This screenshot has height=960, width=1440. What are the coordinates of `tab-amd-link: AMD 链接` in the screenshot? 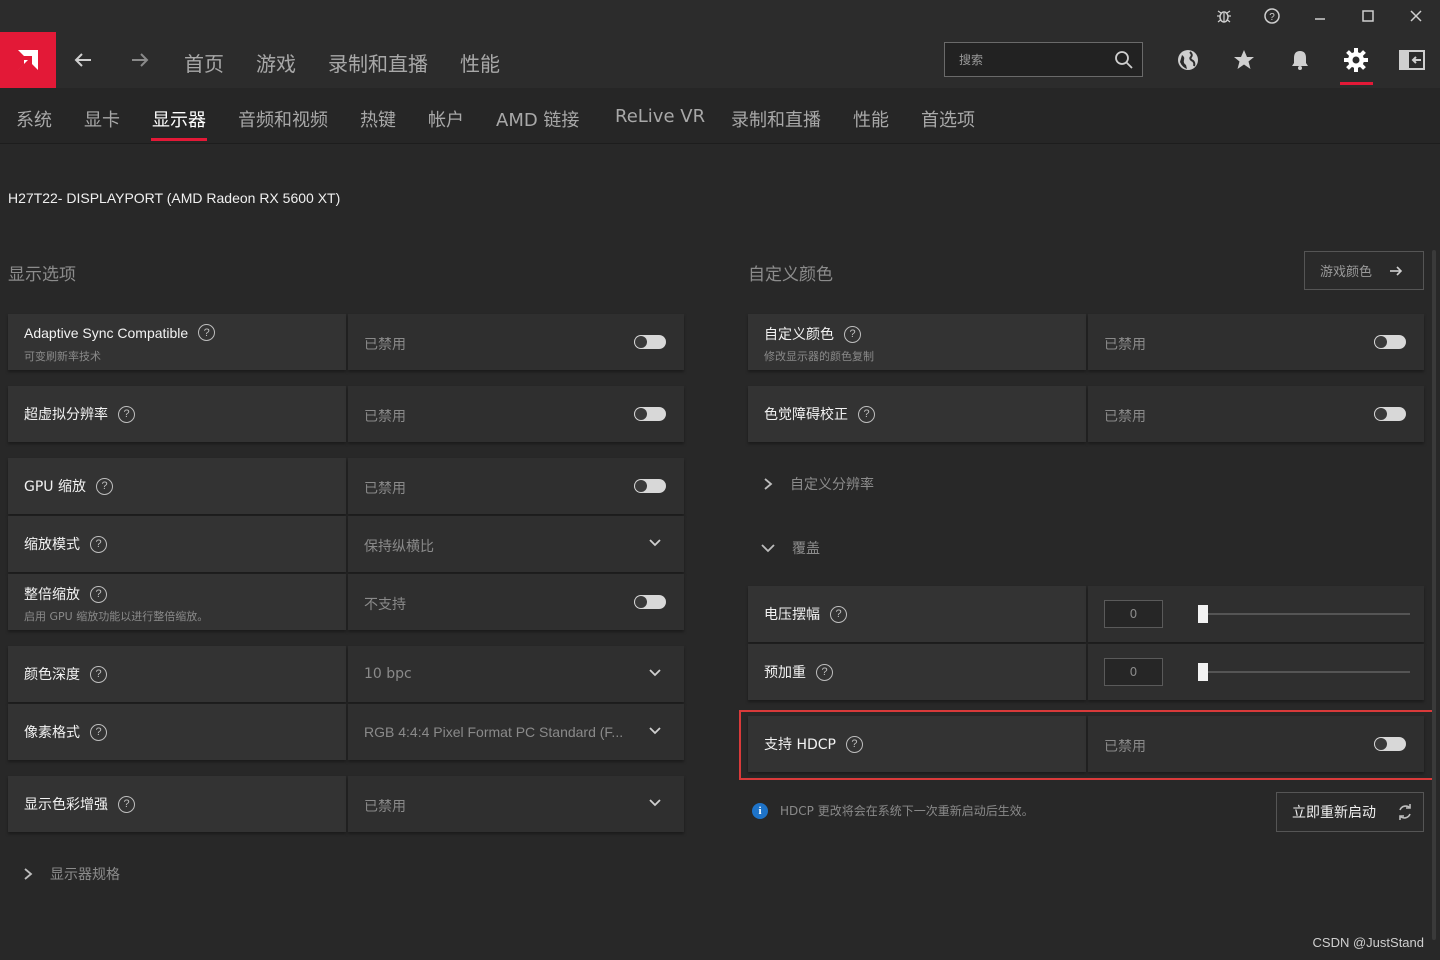 It's located at (537, 119).